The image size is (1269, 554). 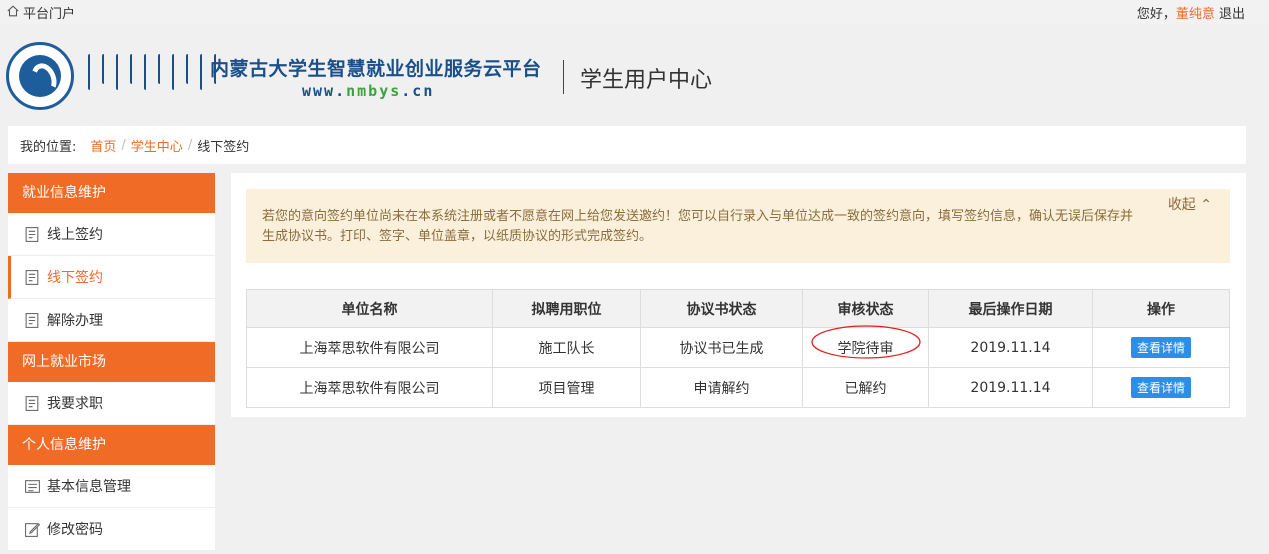 What do you see at coordinates (75, 404) in the screenshot?
I see `sidebar-item-label: 我要求职` at bounding box center [75, 404].